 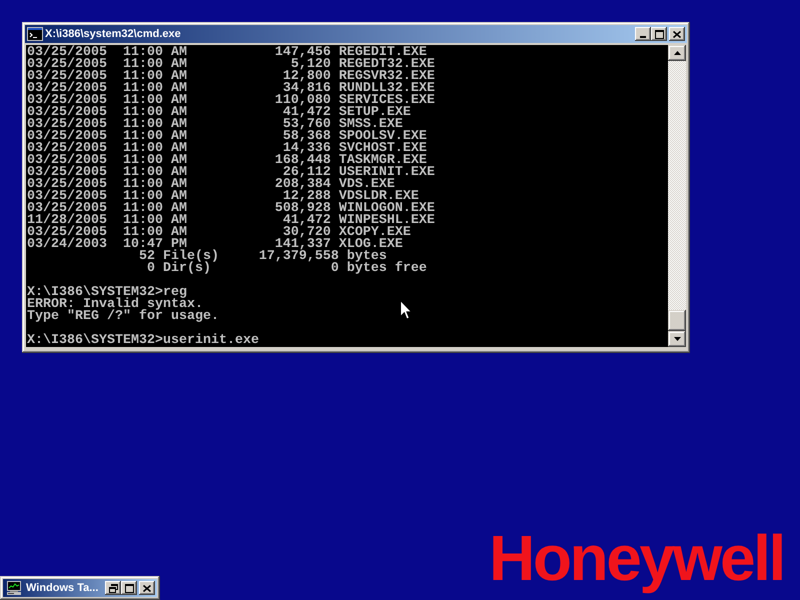 I want to click on file-size: 34,816, so click(x=306, y=89).